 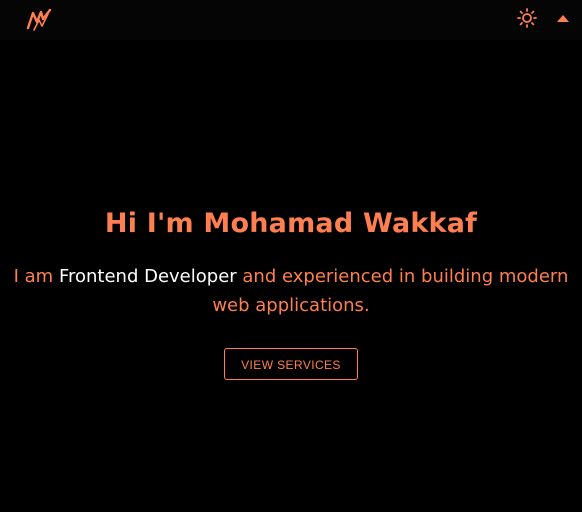 What do you see at coordinates (563, 18) in the screenshot?
I see `chevron-up-icon` at bounding box center [563, 18].